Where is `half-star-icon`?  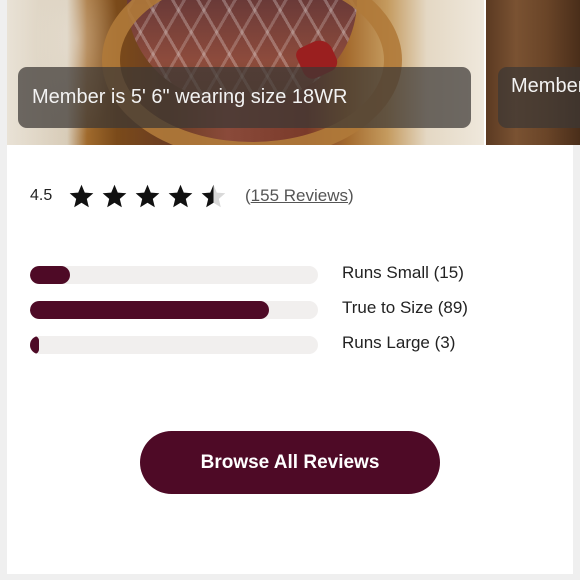
half-star-icon is located at coordinates (213, 195).